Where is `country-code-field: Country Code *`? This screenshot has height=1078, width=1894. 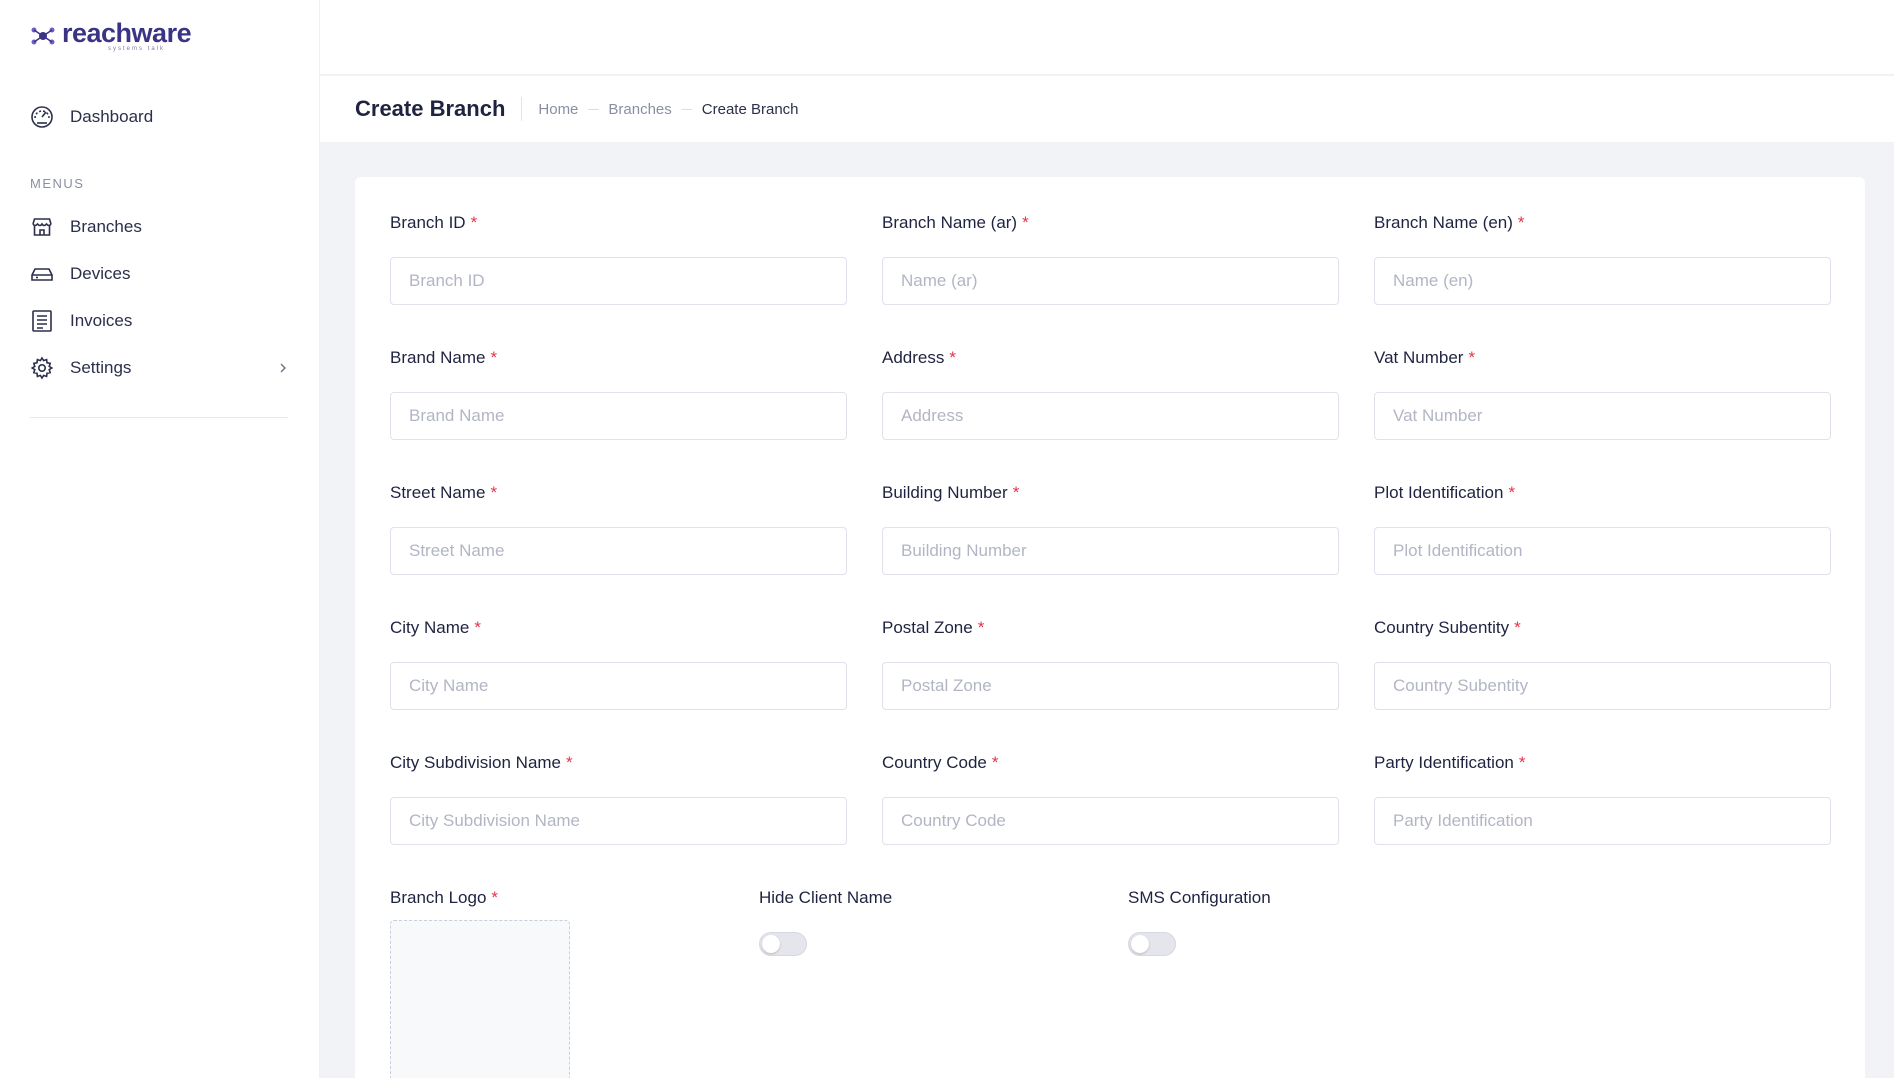
country-code-field: Country Code * is located at coordinates (1110, 798).